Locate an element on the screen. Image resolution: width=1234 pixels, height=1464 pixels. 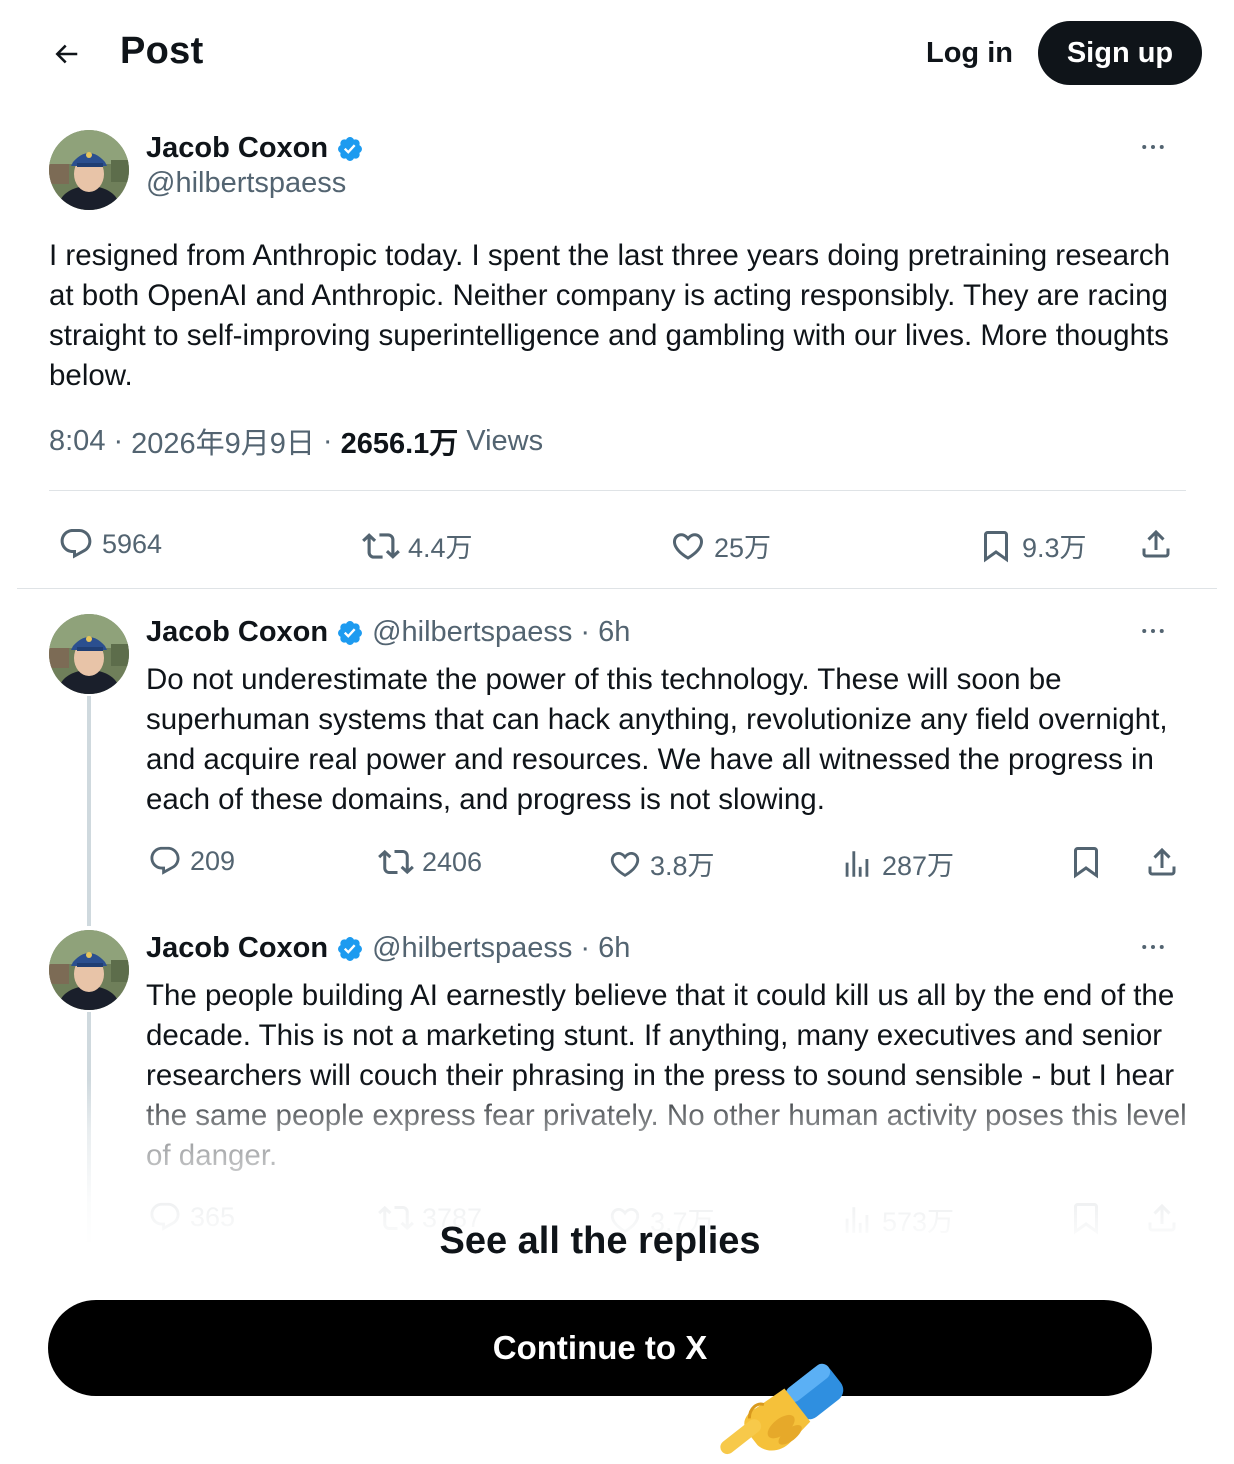
views-button: 287万 is located at coordinates (897, 863).